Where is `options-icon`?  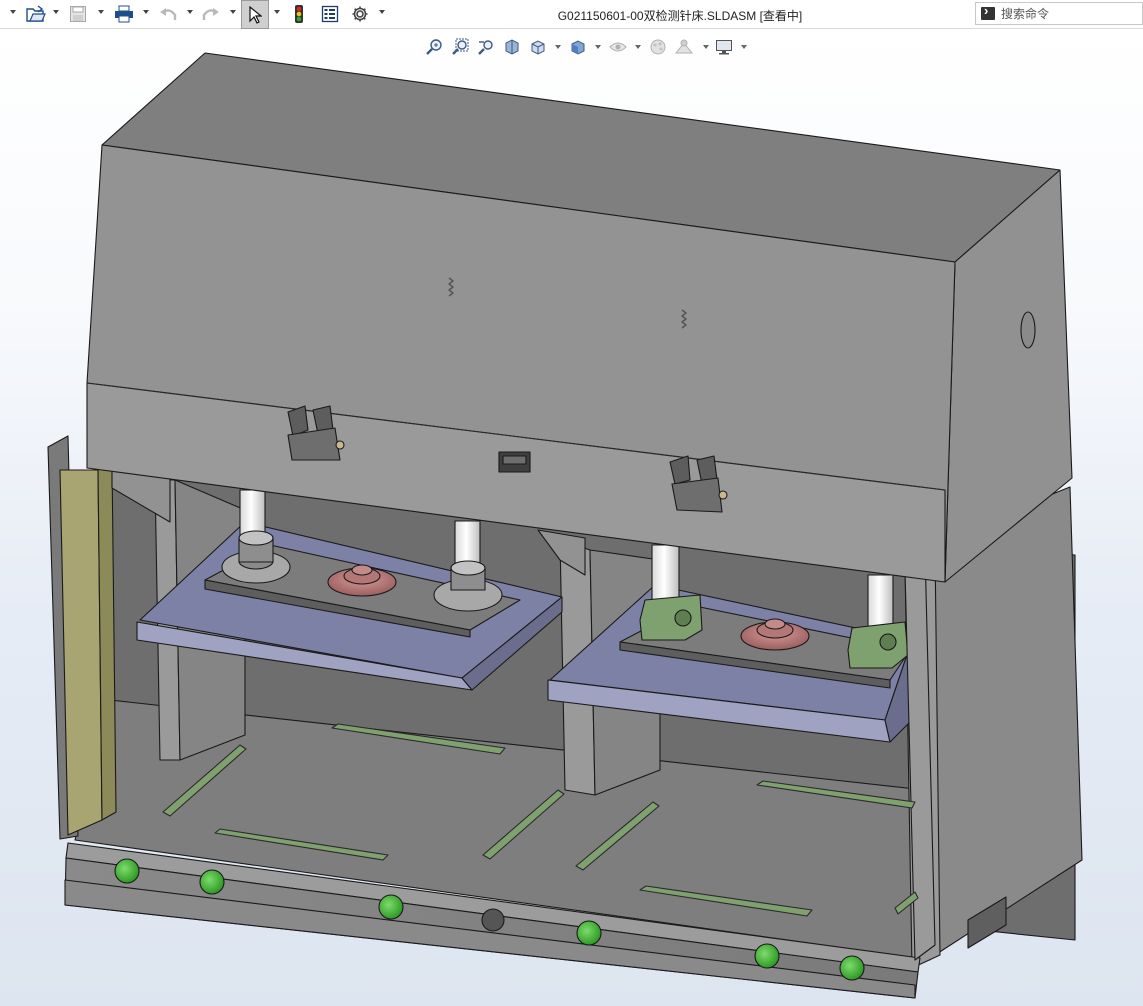 options-icon is located at coordinates (360, 14).